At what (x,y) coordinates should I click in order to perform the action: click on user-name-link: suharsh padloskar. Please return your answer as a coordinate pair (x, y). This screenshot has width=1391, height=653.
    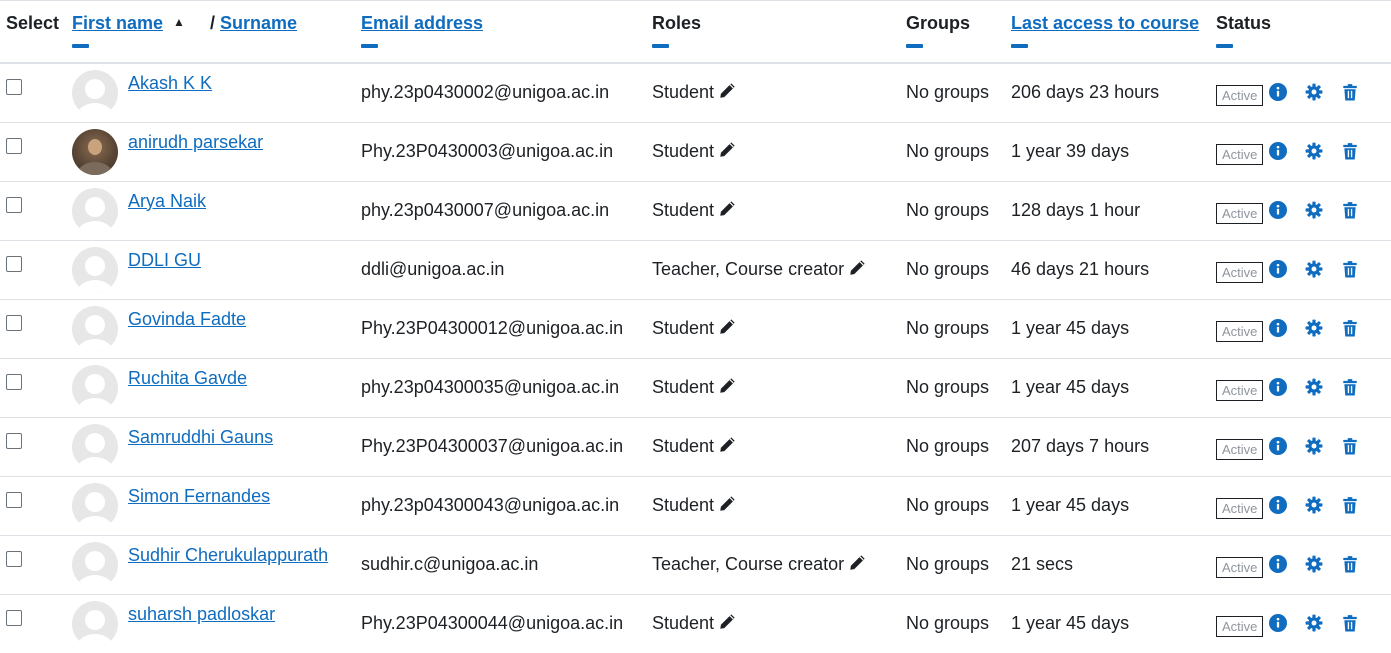
    Looking at the image, I should click on (201, 613).